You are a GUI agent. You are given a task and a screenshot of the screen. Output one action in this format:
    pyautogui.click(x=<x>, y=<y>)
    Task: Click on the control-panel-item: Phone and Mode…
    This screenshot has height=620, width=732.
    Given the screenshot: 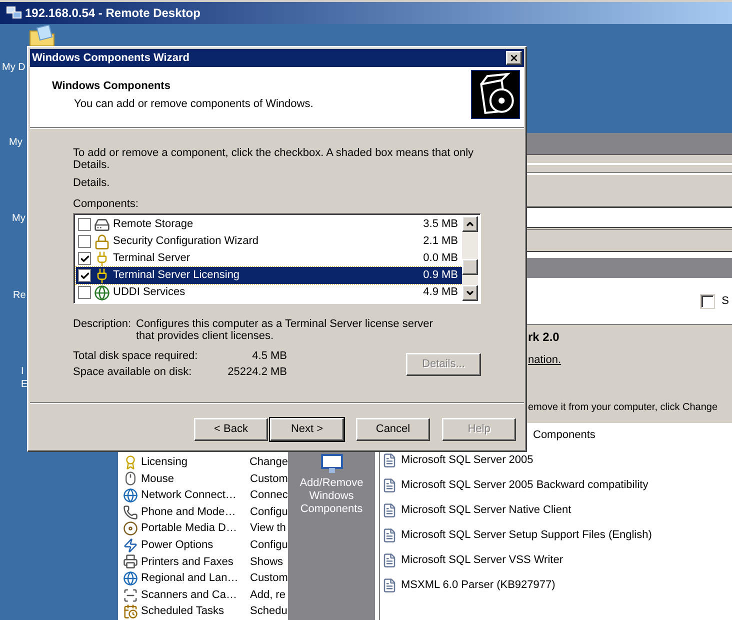 What is the action you would take?
    pyautogui.click(x=194, y=512)
    